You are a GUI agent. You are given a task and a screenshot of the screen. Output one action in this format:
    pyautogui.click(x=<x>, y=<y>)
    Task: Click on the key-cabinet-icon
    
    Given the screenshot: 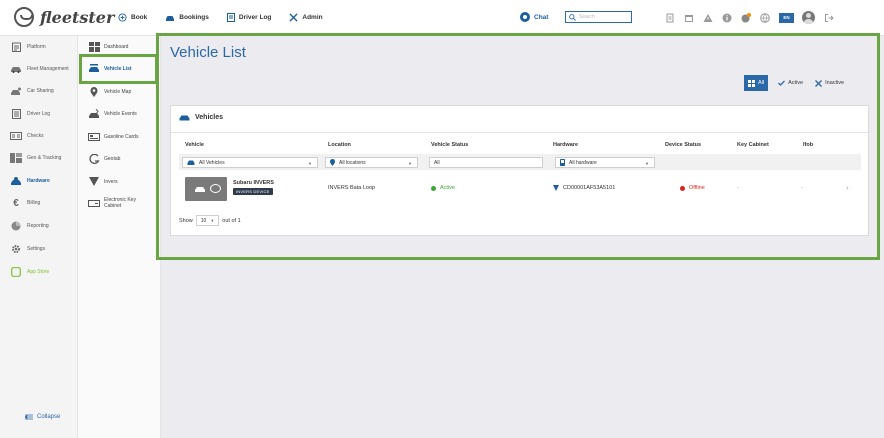 What is the action you would take?
    pyautogui.click(x=94, y=203)
    